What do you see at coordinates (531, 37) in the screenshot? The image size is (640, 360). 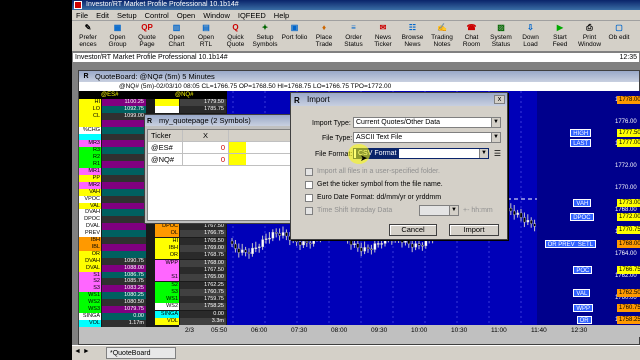 I see `toolbar-button-download: ⇩ Down Load` at bounding box center [531, 37].